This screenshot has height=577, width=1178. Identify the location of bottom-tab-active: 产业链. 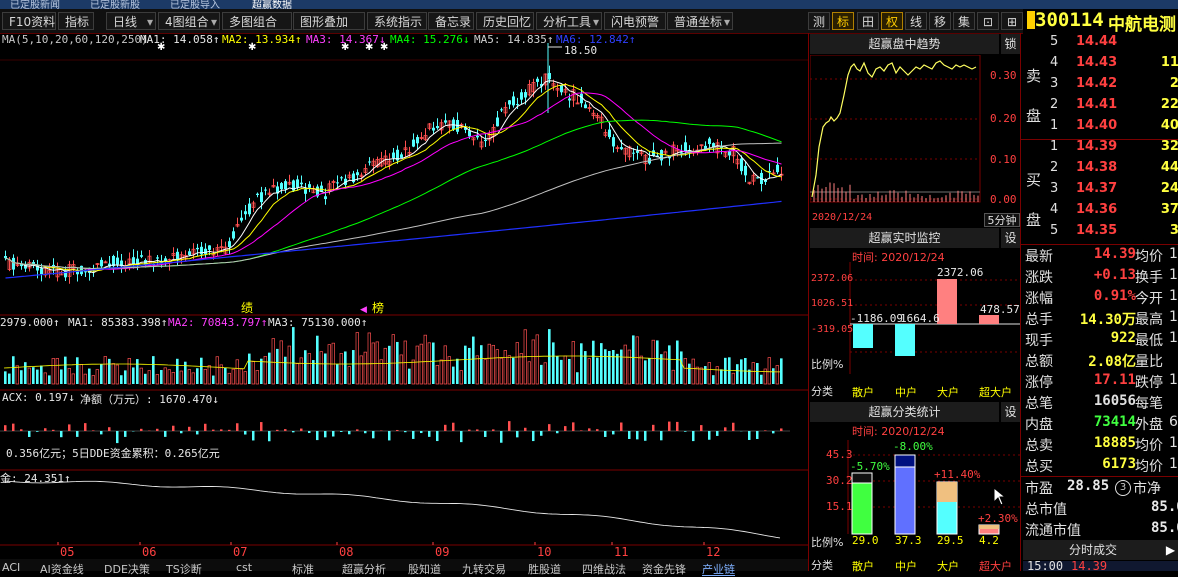
(718, 568).